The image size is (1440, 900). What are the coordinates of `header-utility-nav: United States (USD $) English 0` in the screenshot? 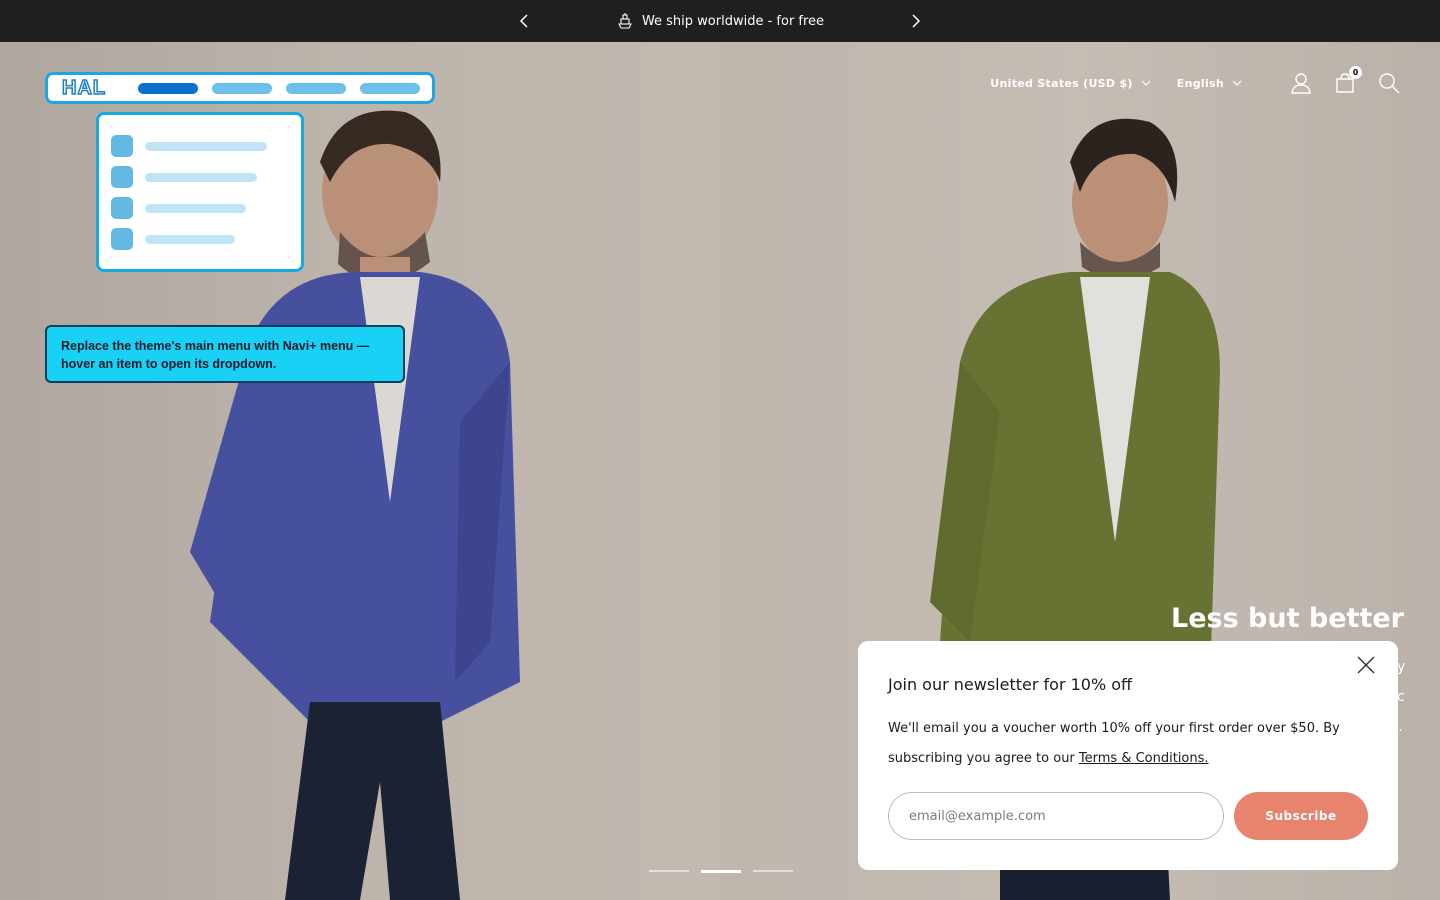 It's located at (1195, 80).